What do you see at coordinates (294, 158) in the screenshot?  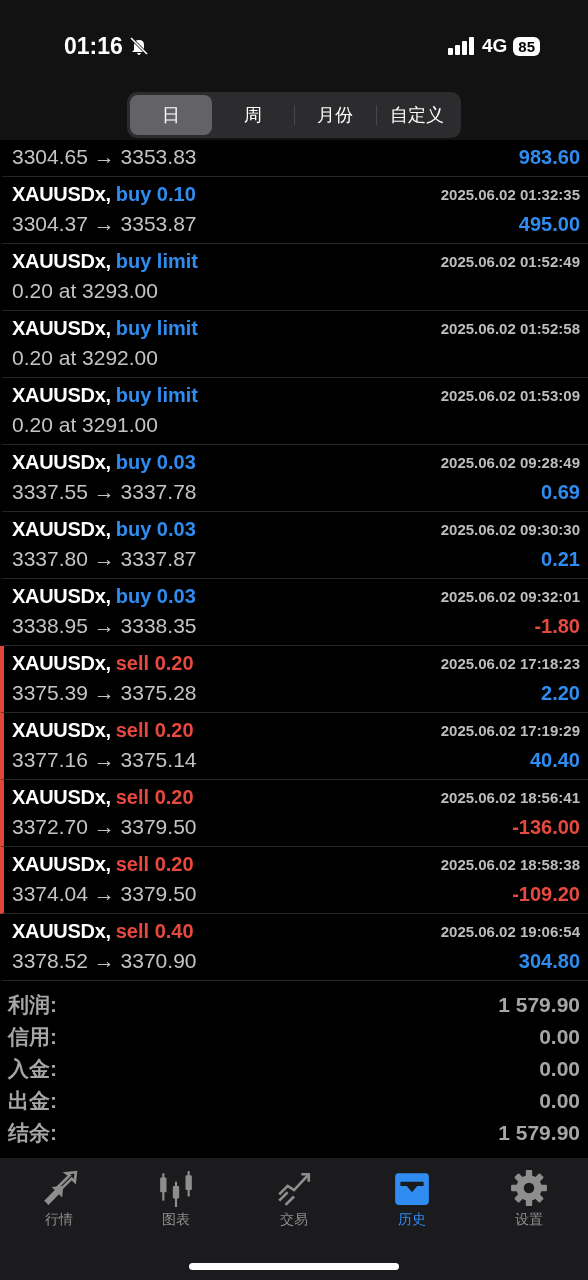 I see `deal-row: 3304.65 → 3353.83 983.60` at bounding box center [294, 158].